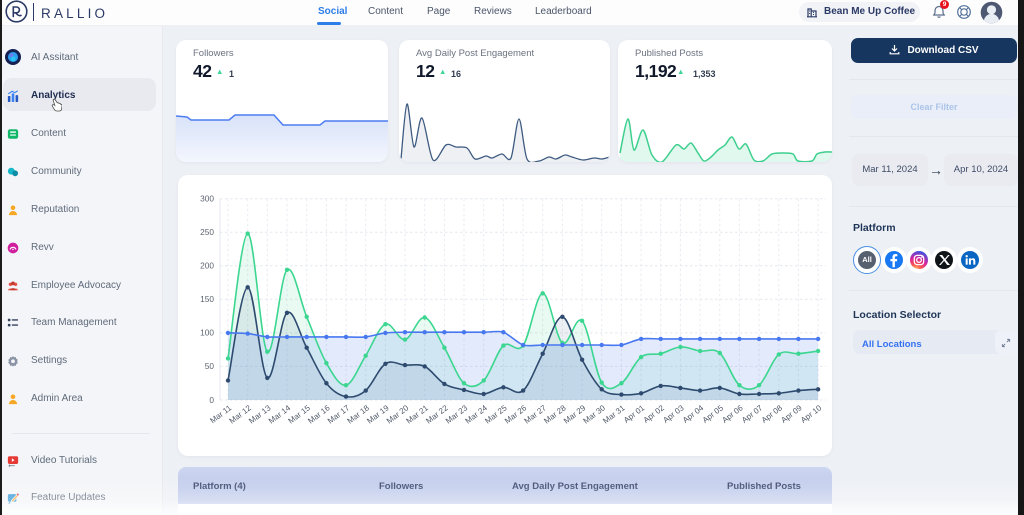 The image size is (1024, 515). Describe the element at coordinates (732, 414) in the screenshot. I see `svg-text: Apr 06` at that location.